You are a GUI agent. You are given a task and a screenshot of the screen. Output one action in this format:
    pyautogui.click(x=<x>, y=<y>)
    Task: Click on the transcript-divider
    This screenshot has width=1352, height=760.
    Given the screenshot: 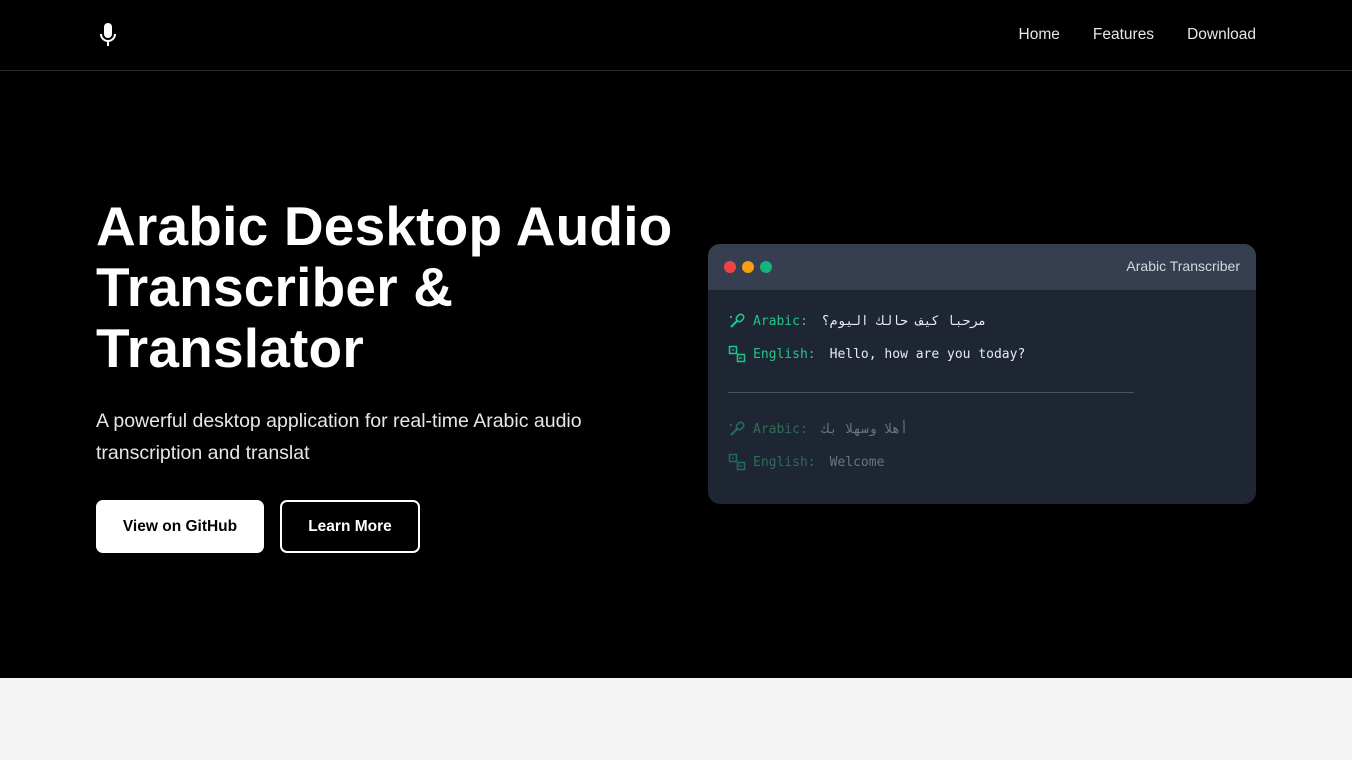 What is the action you would take?
    pyautogui.click(x=931, y=392)
    